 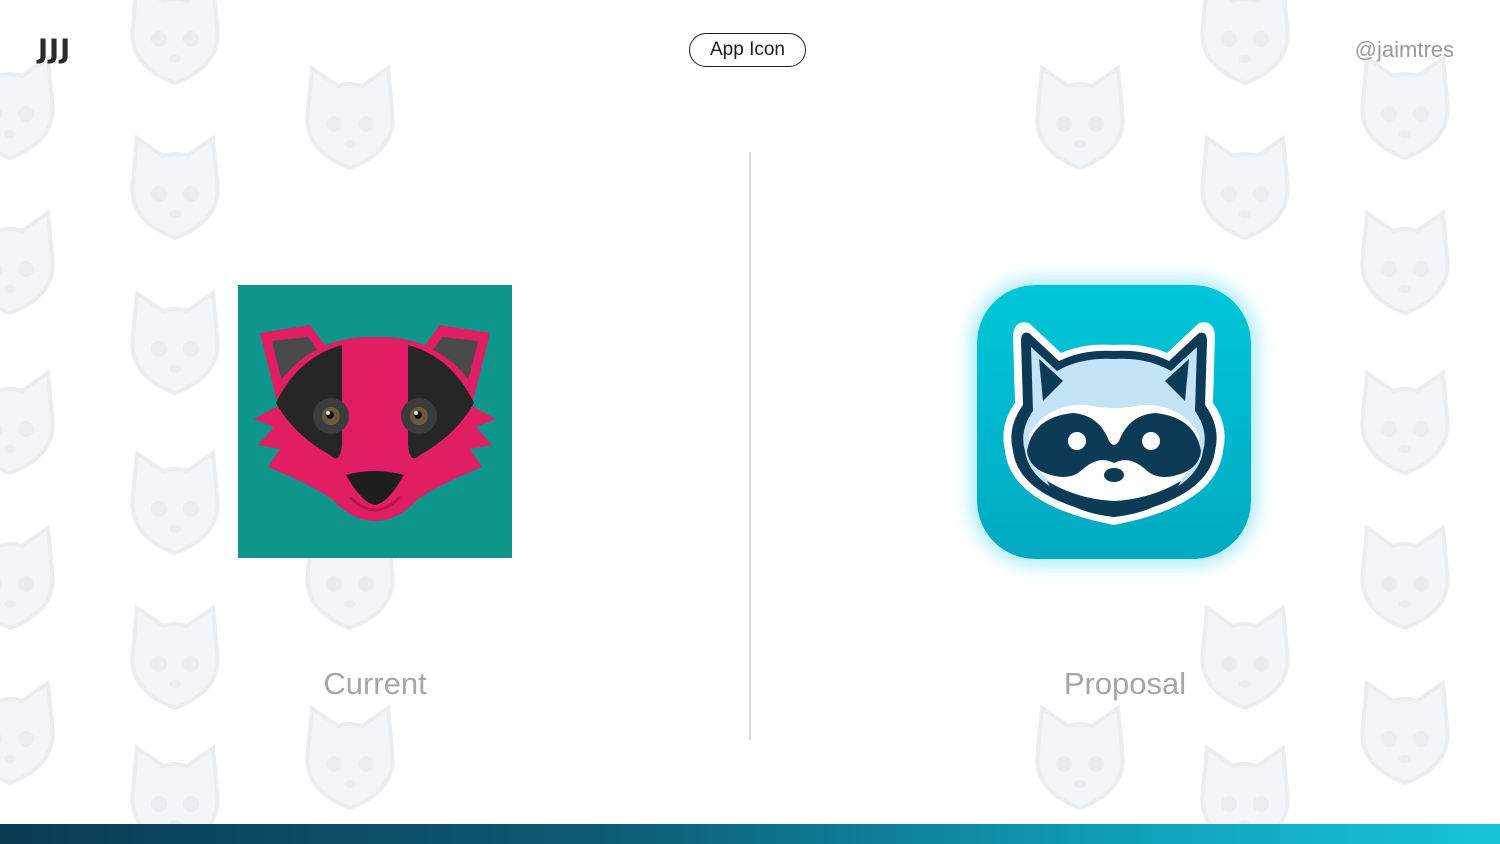 What do you see at coordinates (375, 683) in the screenshot?
I see `current-caption: Current` at bounding box center [375, 683].